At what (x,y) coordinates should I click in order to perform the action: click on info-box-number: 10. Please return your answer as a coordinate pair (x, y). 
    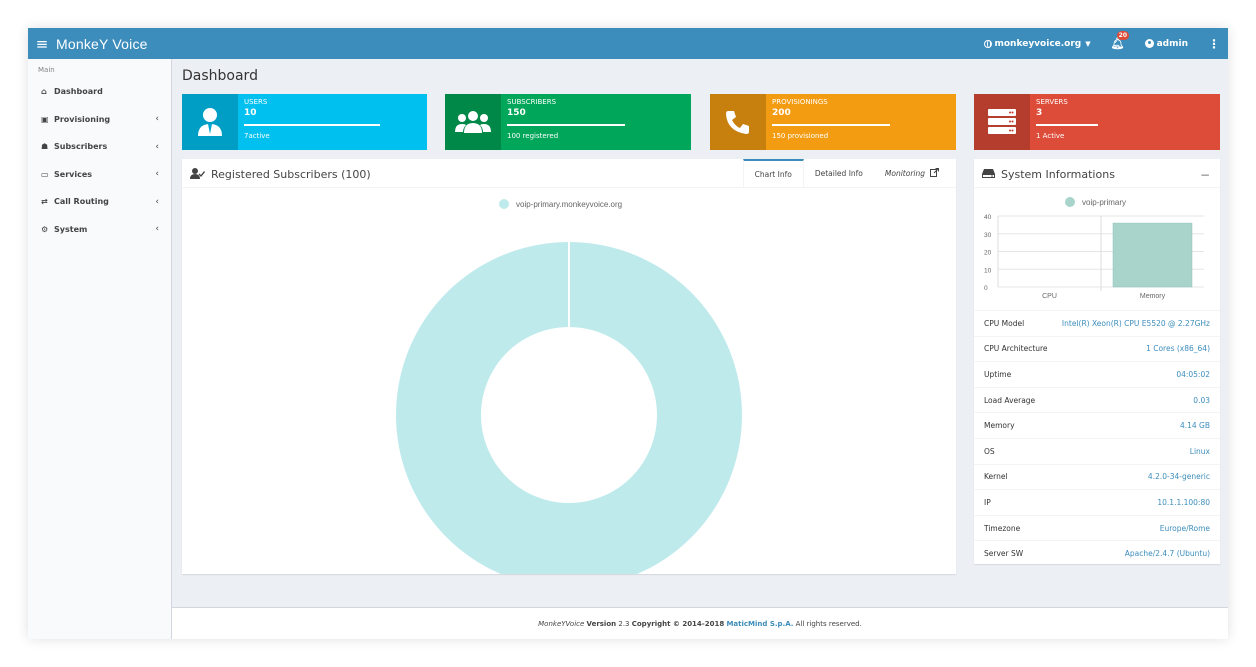
    Looking at the image, I should click on (250, 113).